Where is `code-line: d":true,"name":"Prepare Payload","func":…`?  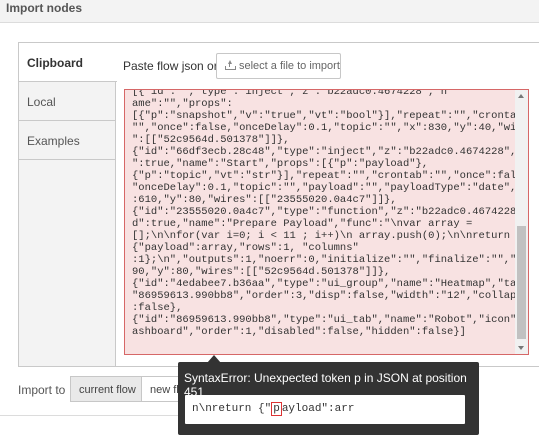
code-line: d":true,"name":"Prepare Payload","func":… is located at coordinates (302, 224).